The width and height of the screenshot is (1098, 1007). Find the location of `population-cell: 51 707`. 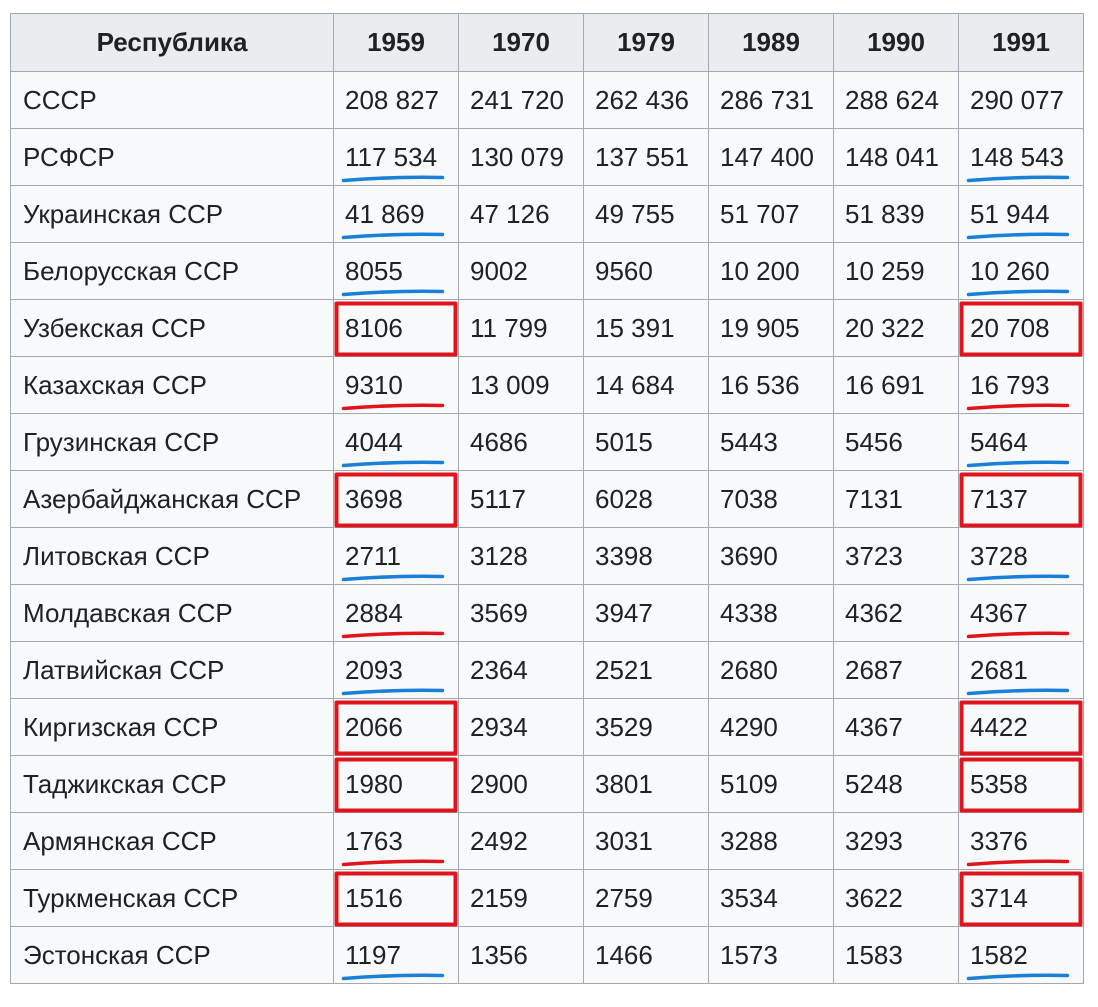

population-cell: 51 707 is located at coordinates (771, 214).